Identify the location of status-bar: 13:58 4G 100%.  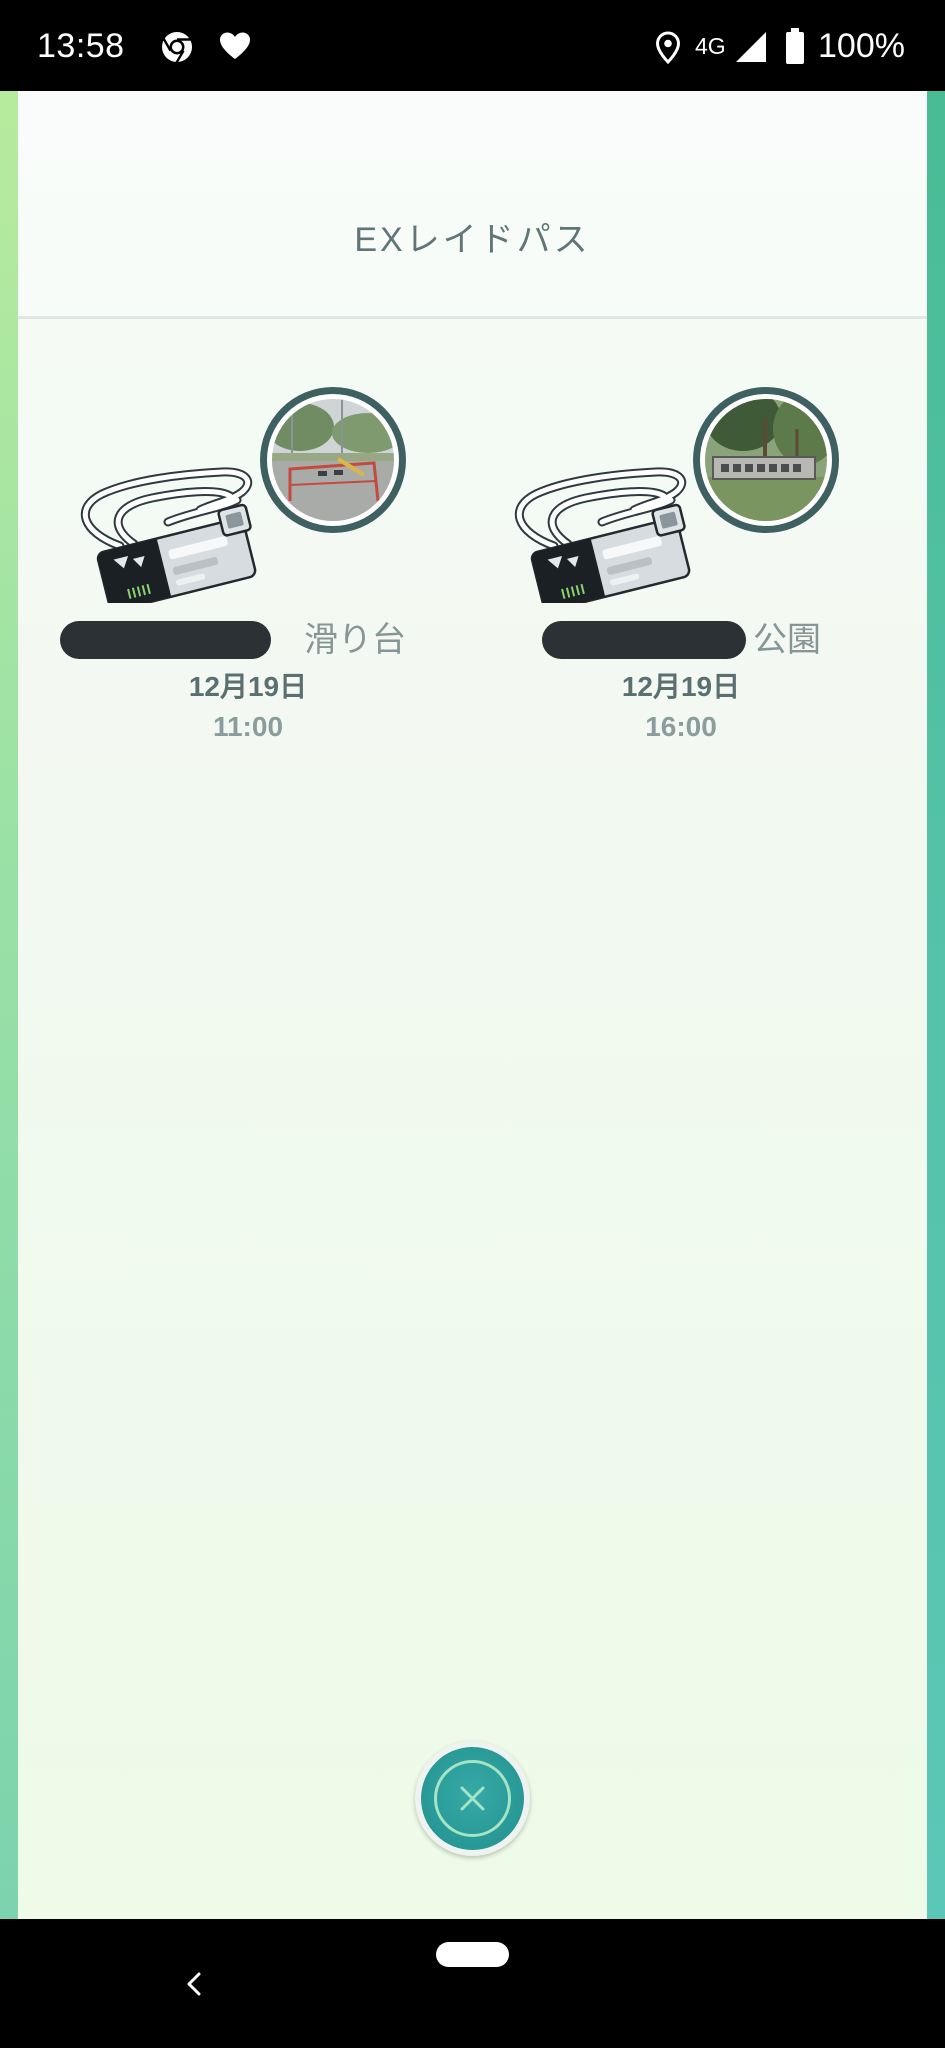
(472, 45).